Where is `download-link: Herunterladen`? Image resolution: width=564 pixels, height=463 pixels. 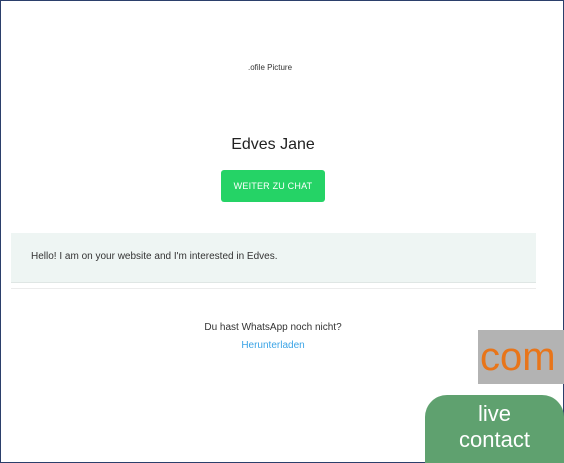
download-link: Herunterladen is located at coordinates (273, 345).